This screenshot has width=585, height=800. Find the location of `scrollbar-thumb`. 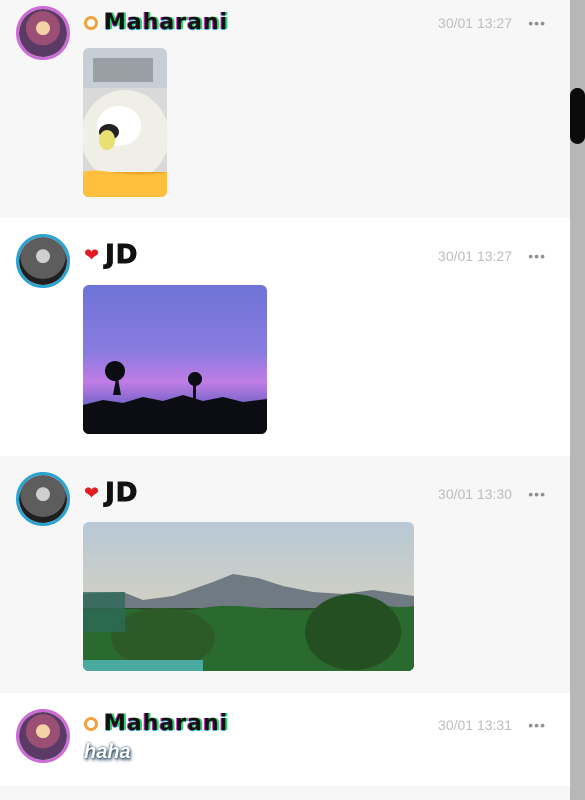

scrollbar-thumb is located at coordinates (577, 116).